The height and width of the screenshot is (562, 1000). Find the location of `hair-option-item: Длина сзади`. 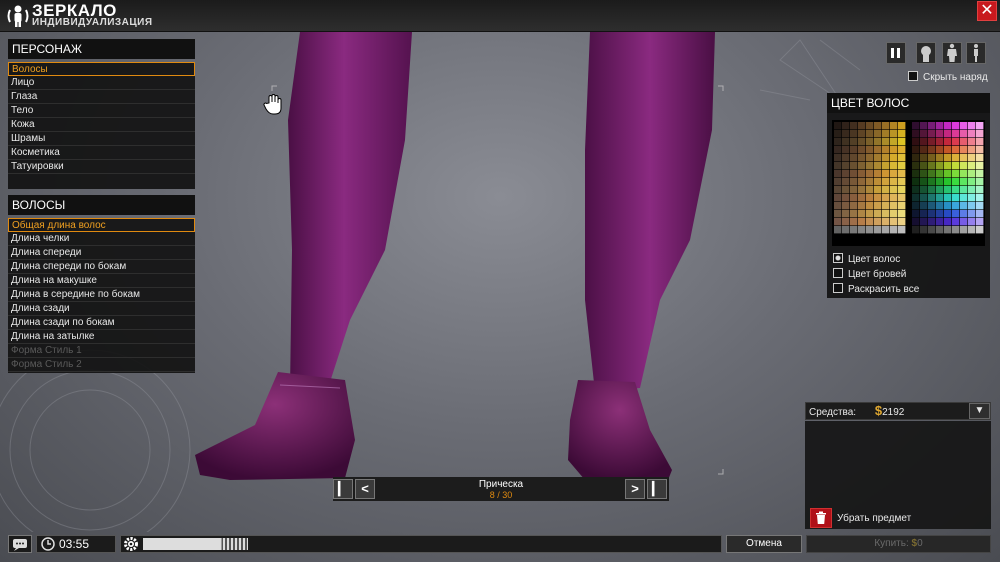

hair-option-item: Длина сзади is located at coordinates (101, 309).